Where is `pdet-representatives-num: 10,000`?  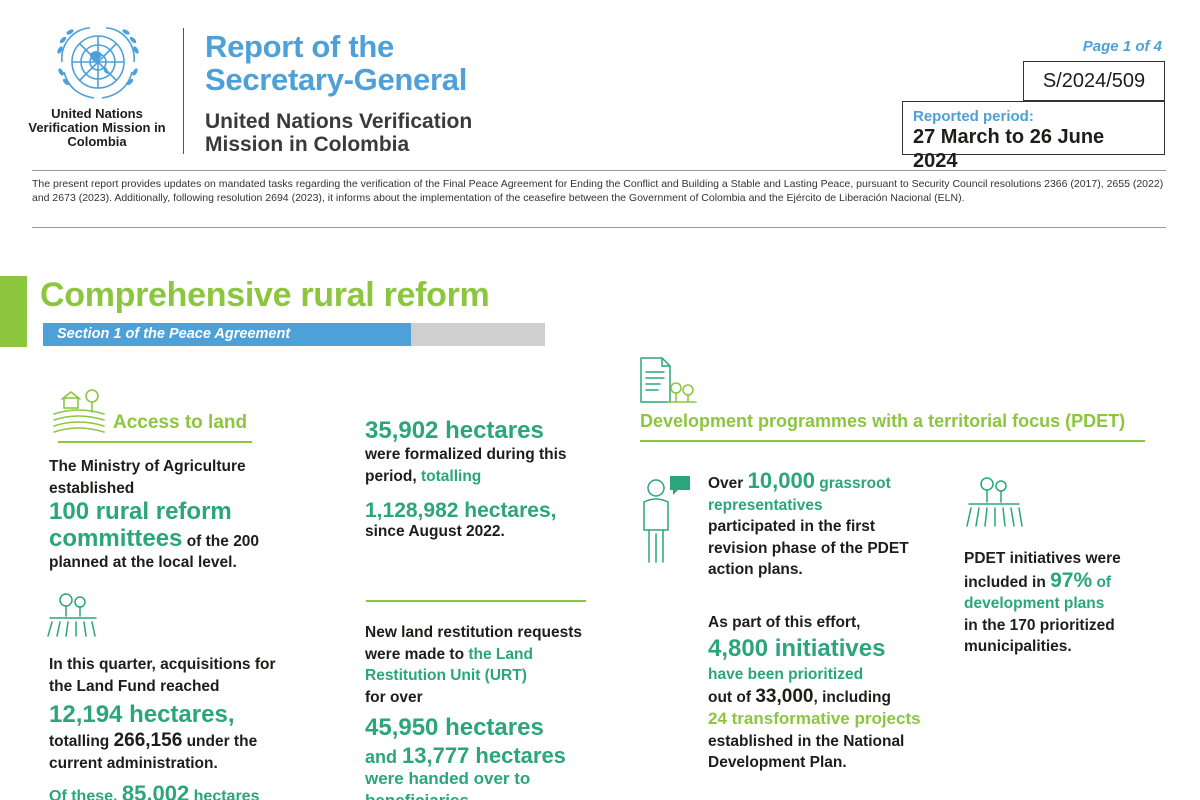 pdet-representatives-num: 10,000 is located at coordinates (781, 480).